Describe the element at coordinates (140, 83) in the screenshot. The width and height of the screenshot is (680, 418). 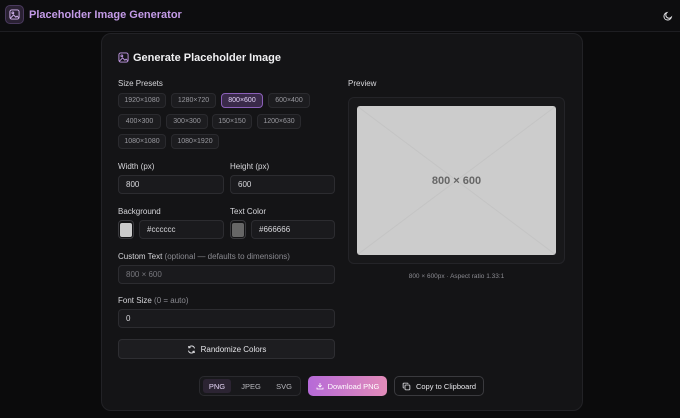
I see `size-presets-label: Size Presets` at that location.